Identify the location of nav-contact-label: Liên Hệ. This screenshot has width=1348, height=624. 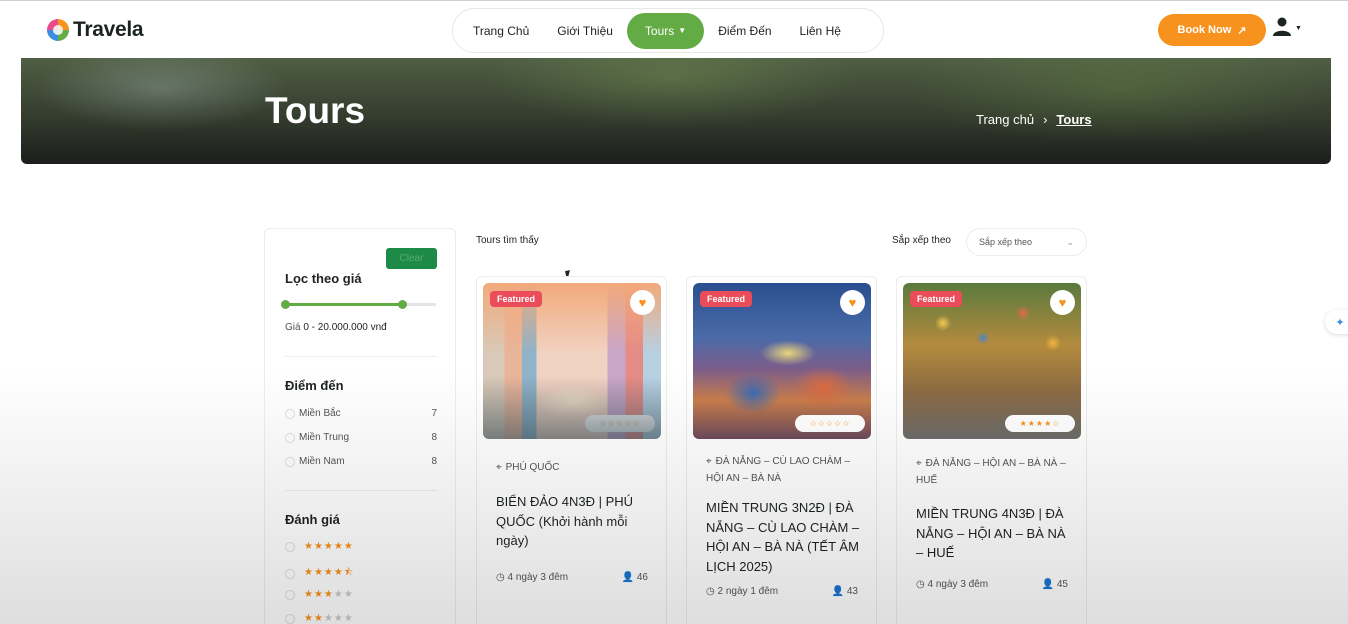
(820, 30).